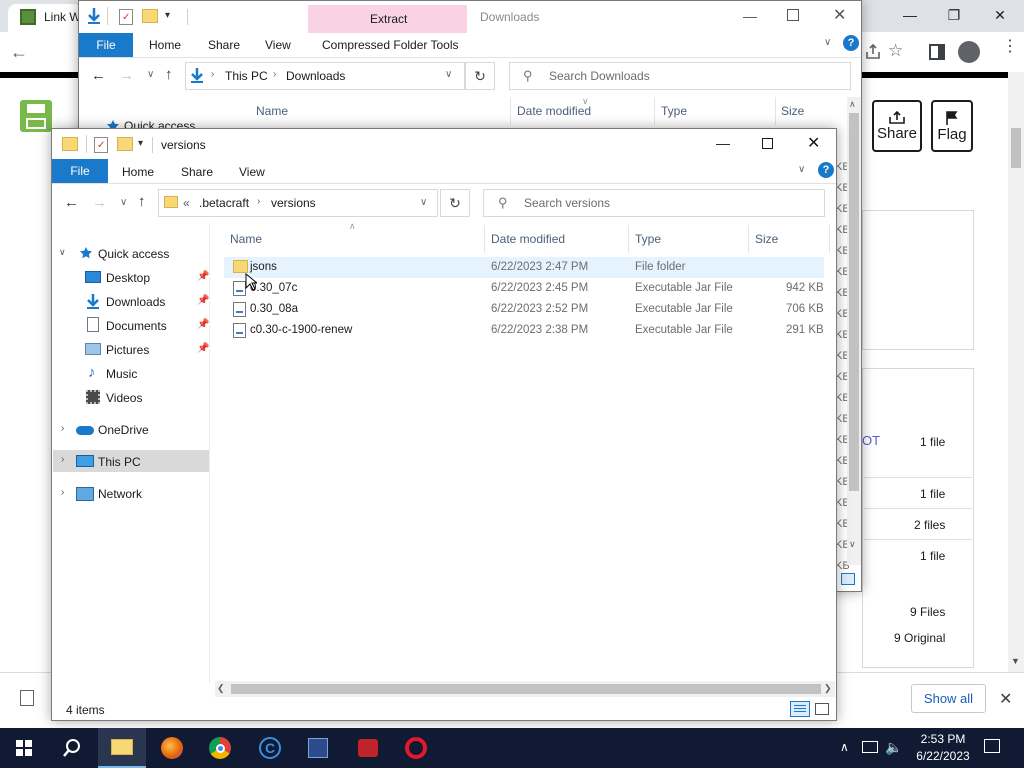 This screenshot has width=1024, height=768. I want to click on chrome-icon, so click(220, 748).